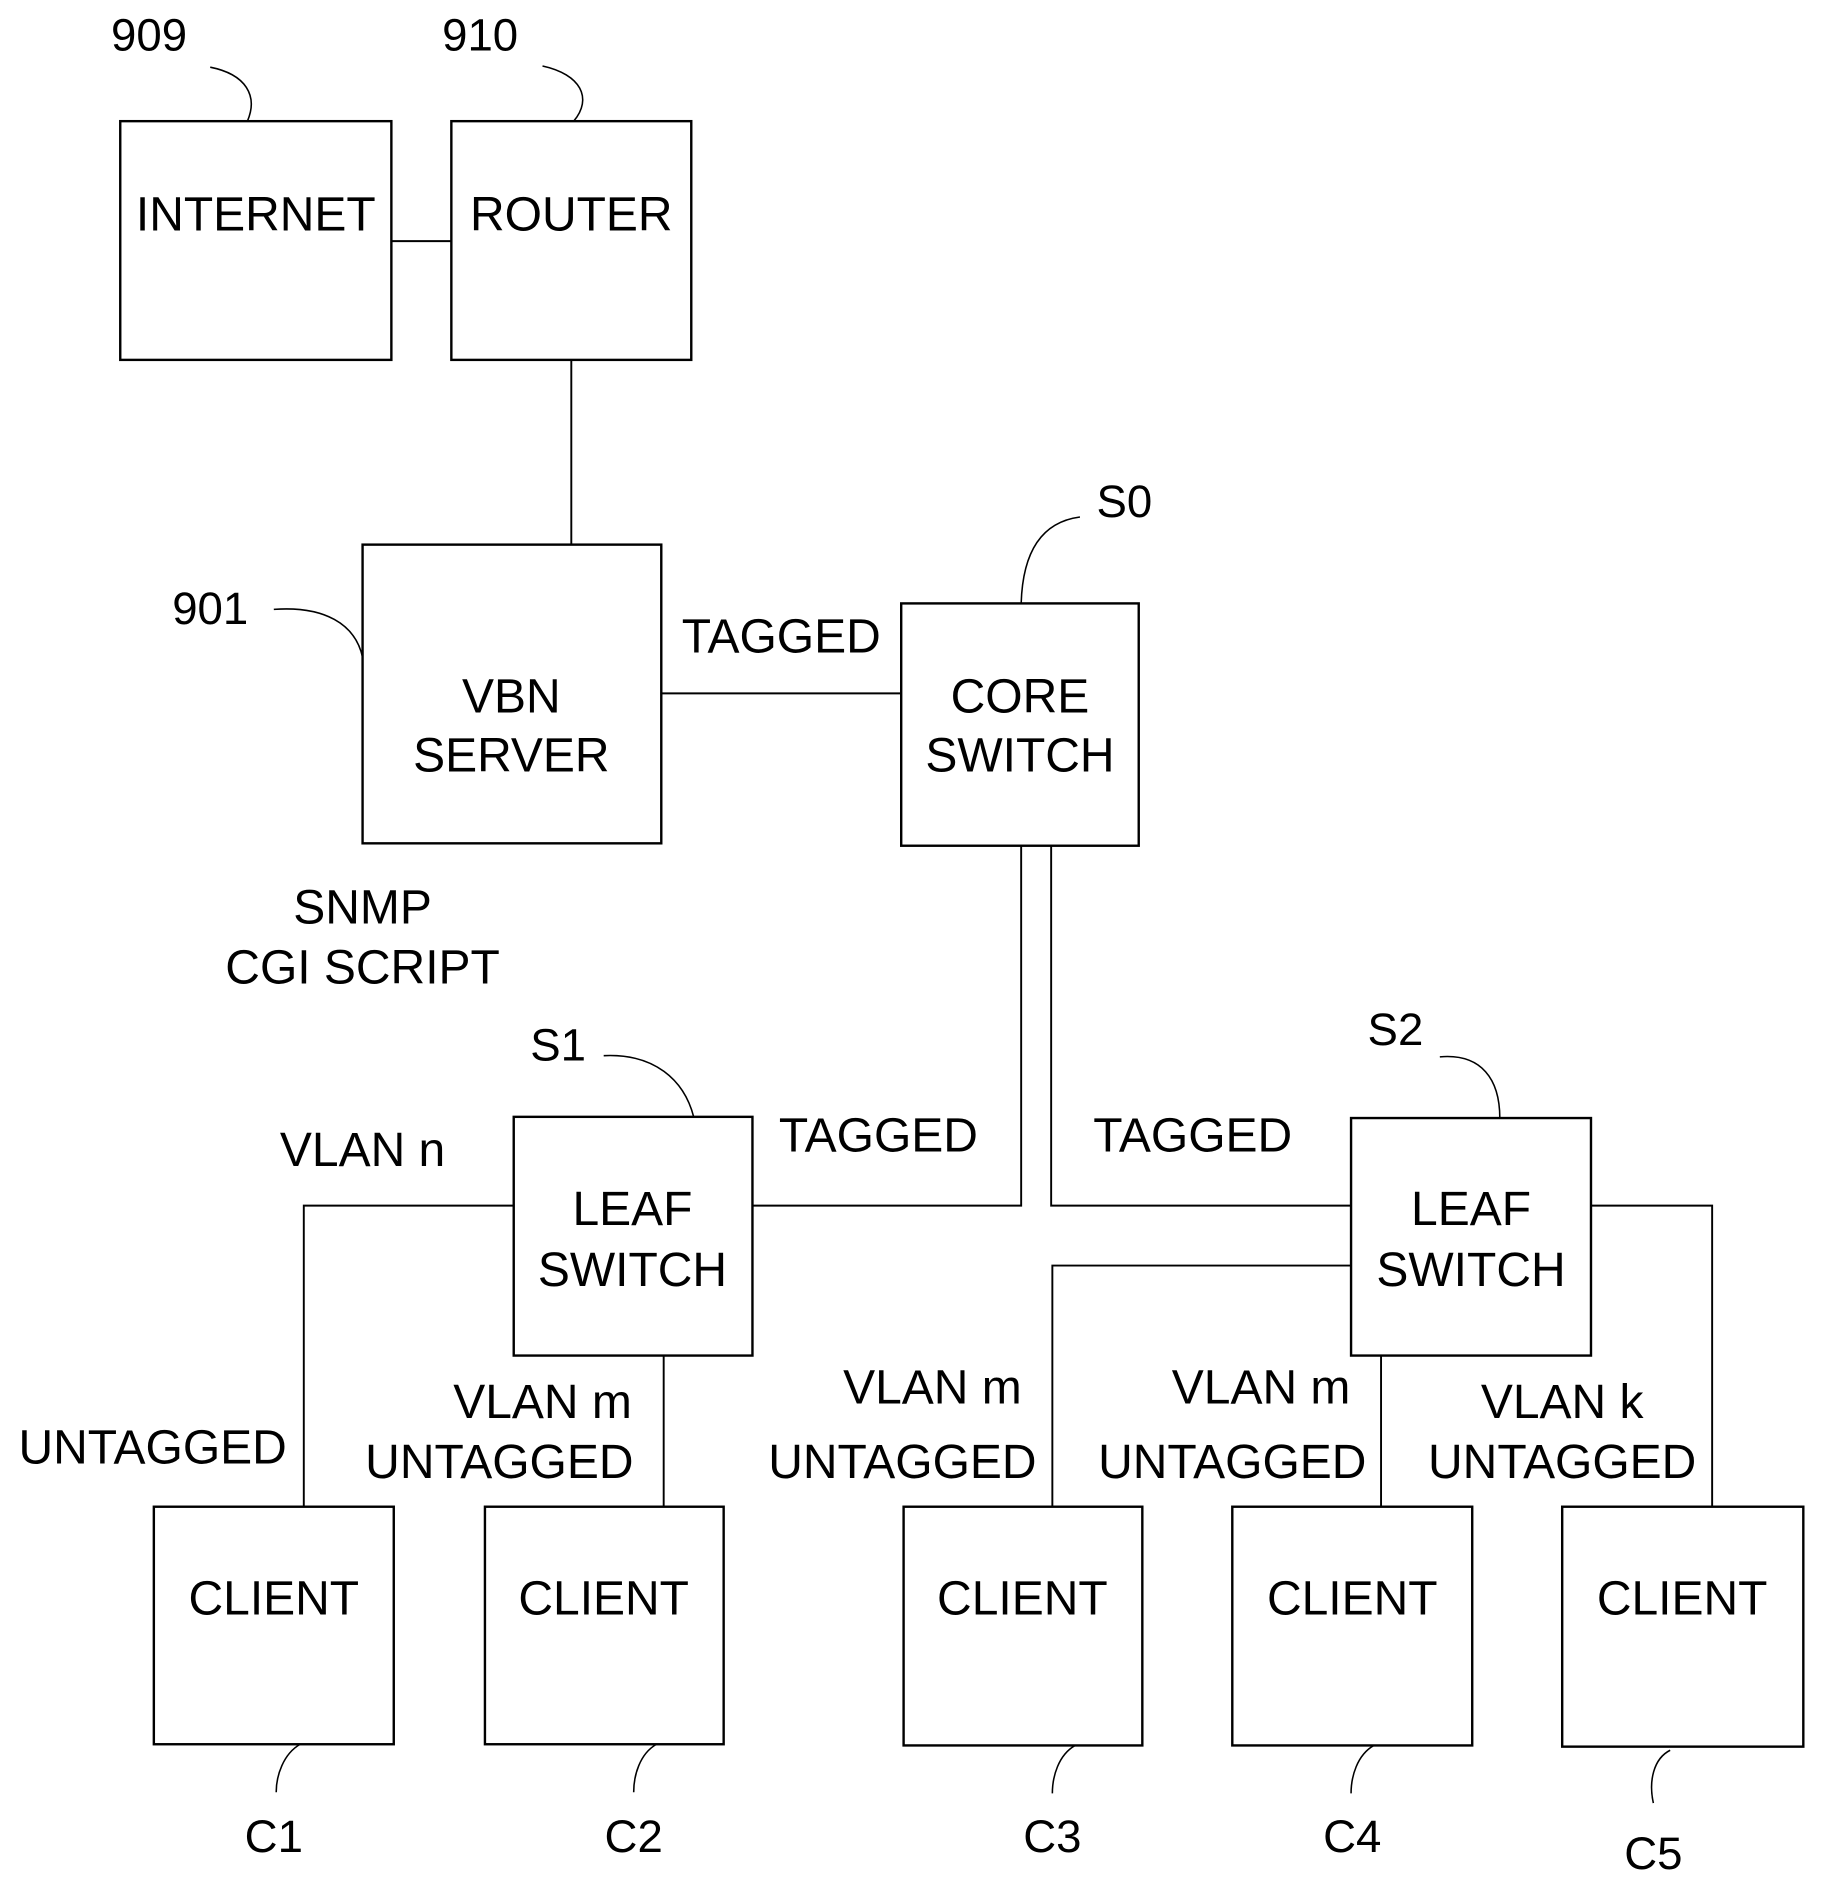  Describe the element at coordinates (480, 34) in the screenshot. I see `router-ref: 910` at that location.